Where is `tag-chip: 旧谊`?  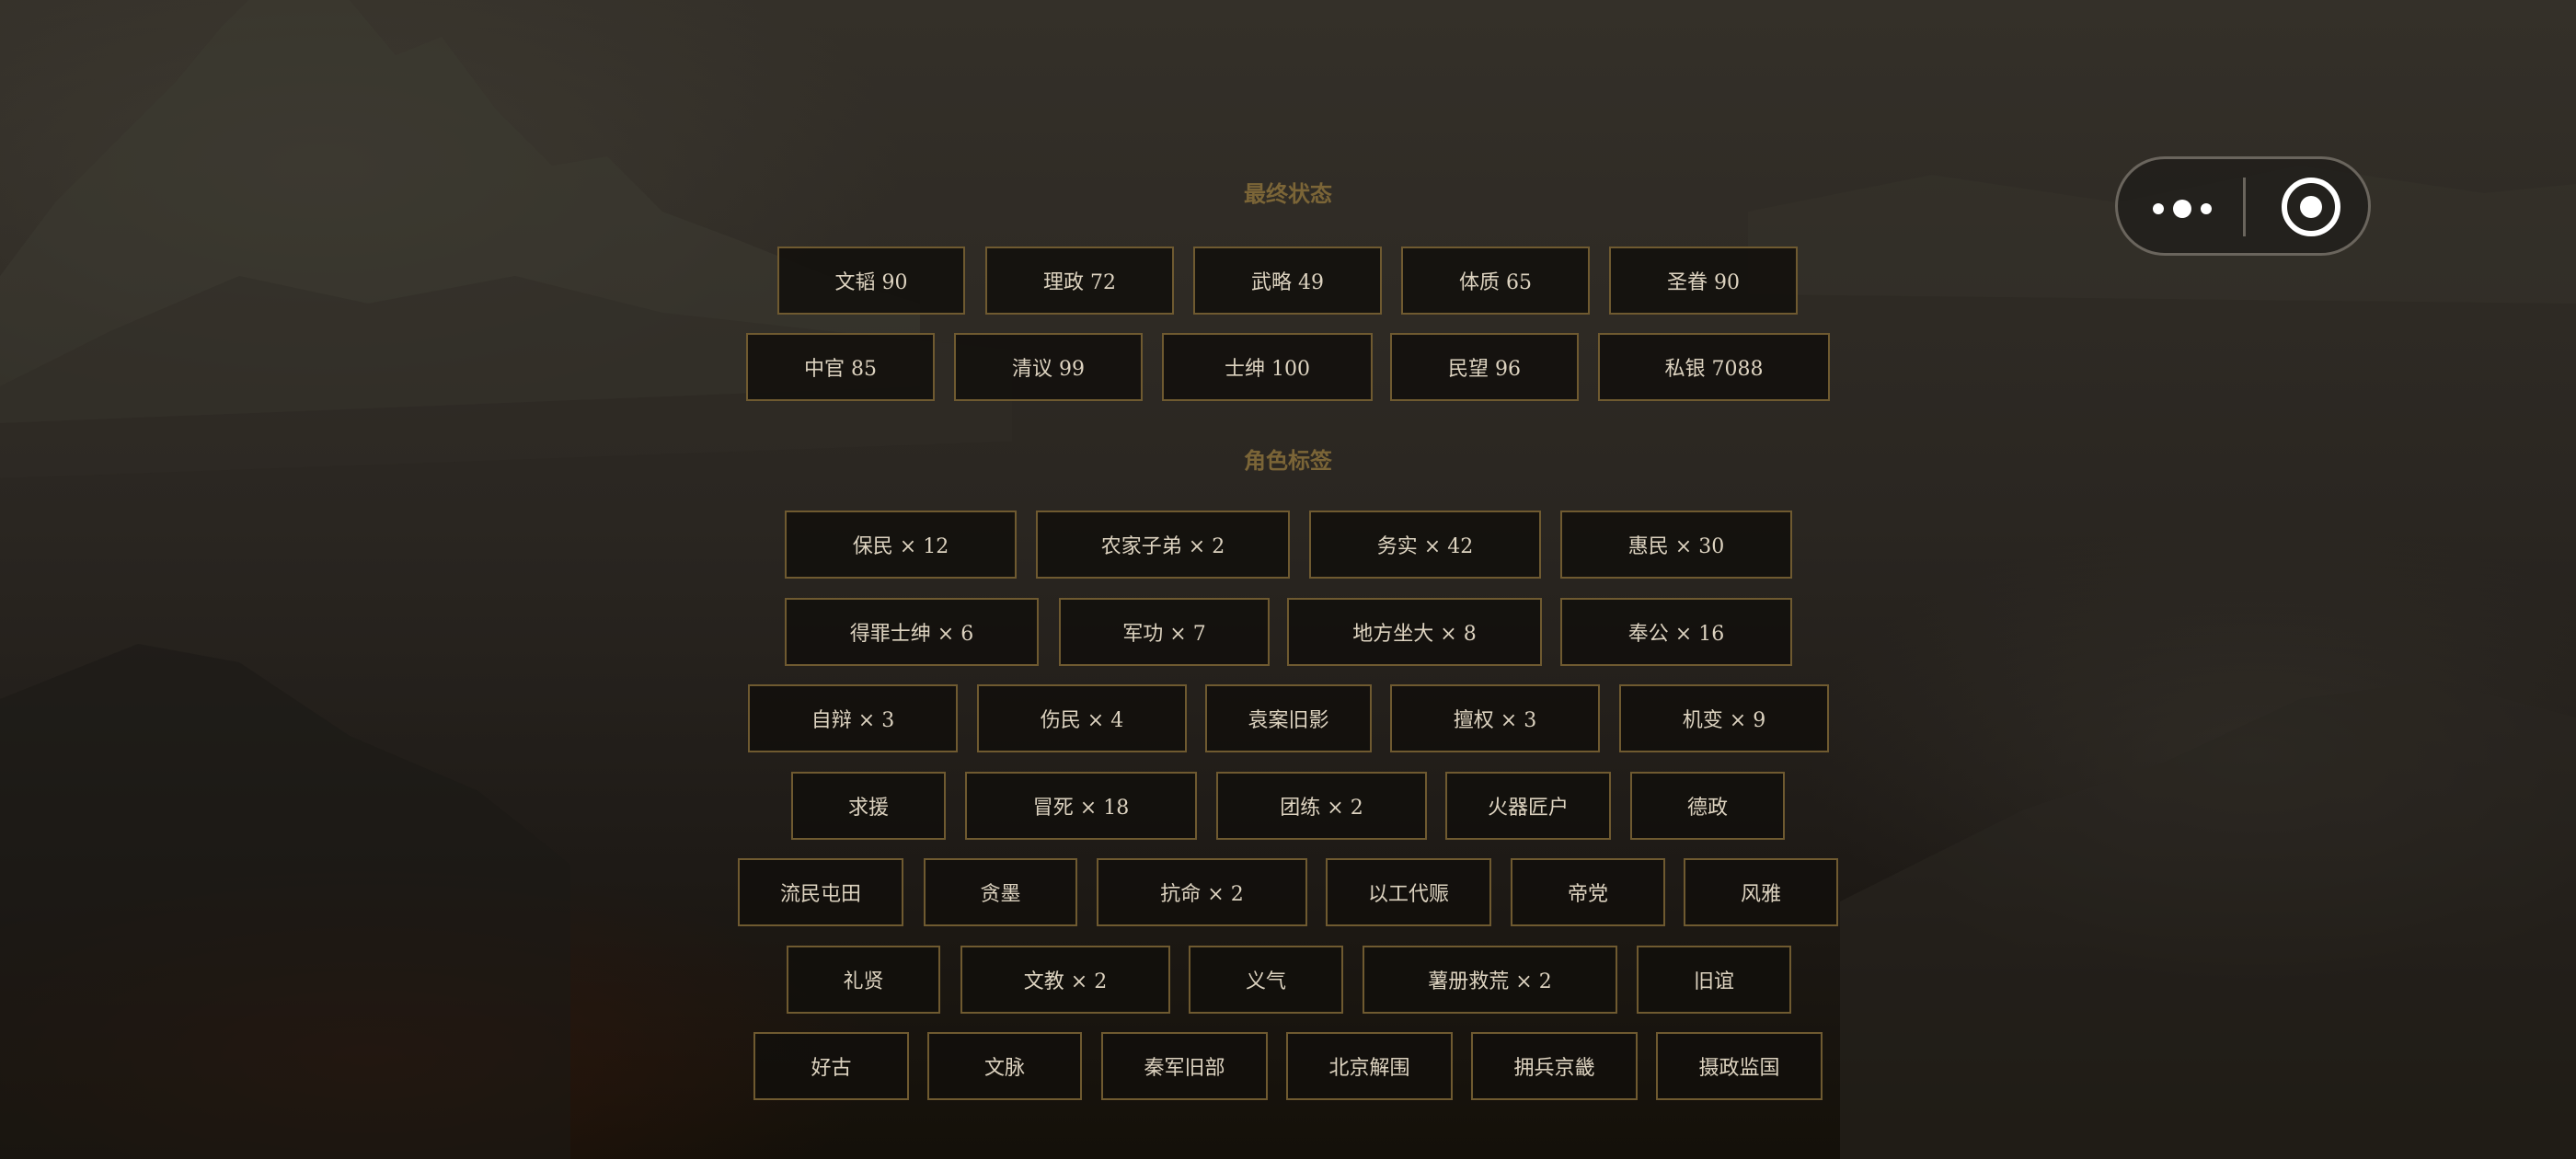
tag-chip: 旧谊 is located at coordinates (1714, 980).